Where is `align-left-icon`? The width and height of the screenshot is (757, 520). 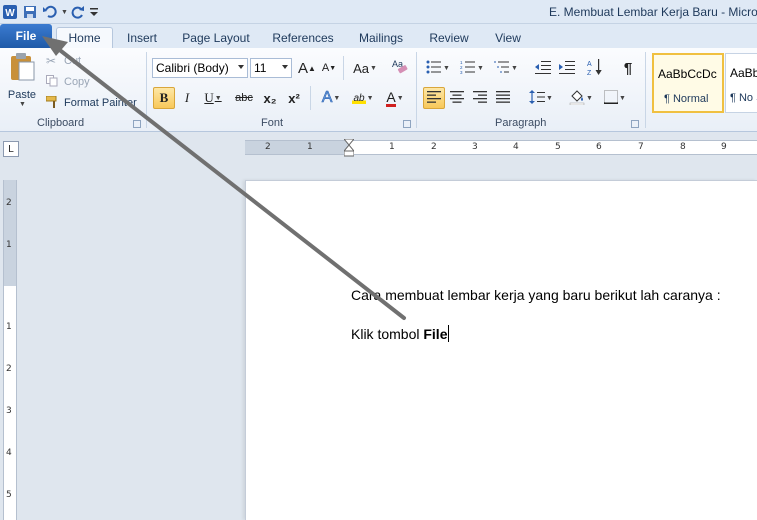 align-left-icon is located at coordinates (434, 98).